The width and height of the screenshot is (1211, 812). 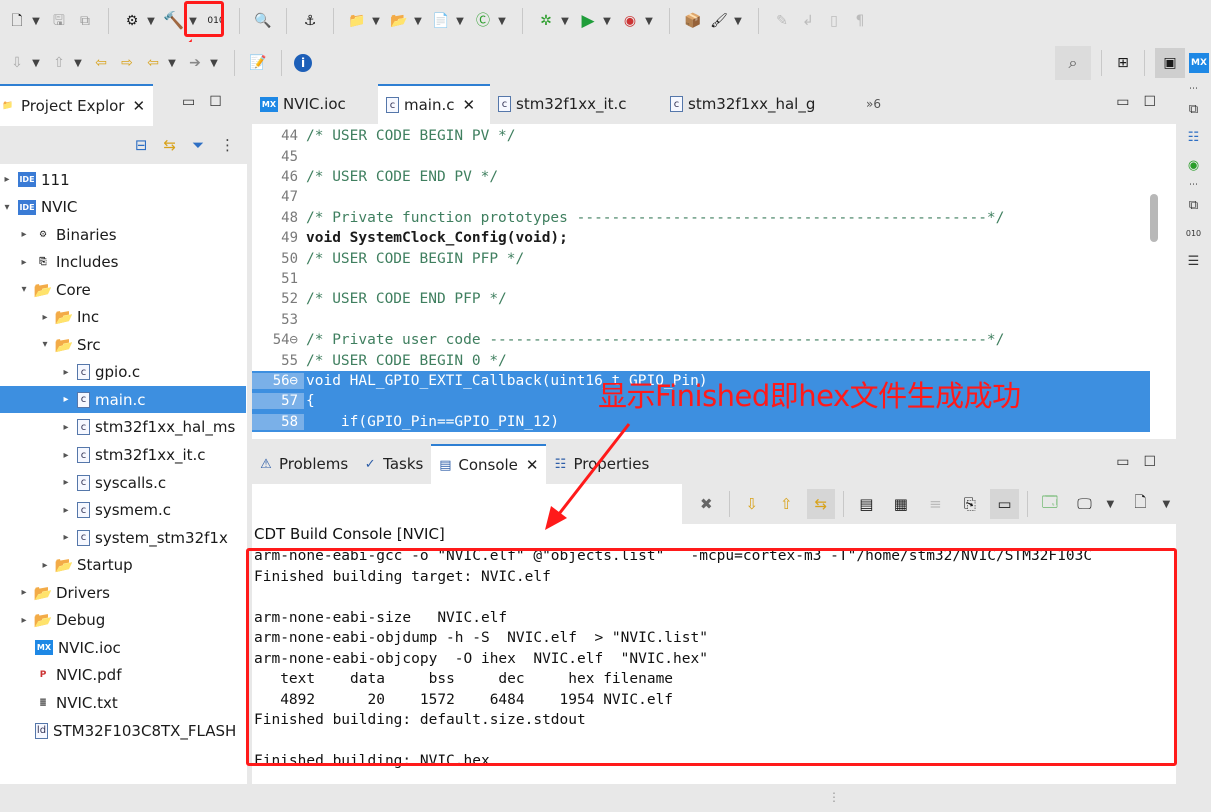 What do you see at coordinates (123, 179) in the screenshot?
I see `tree-item: ▸ IDE 111` at bounding box center [123, 179].